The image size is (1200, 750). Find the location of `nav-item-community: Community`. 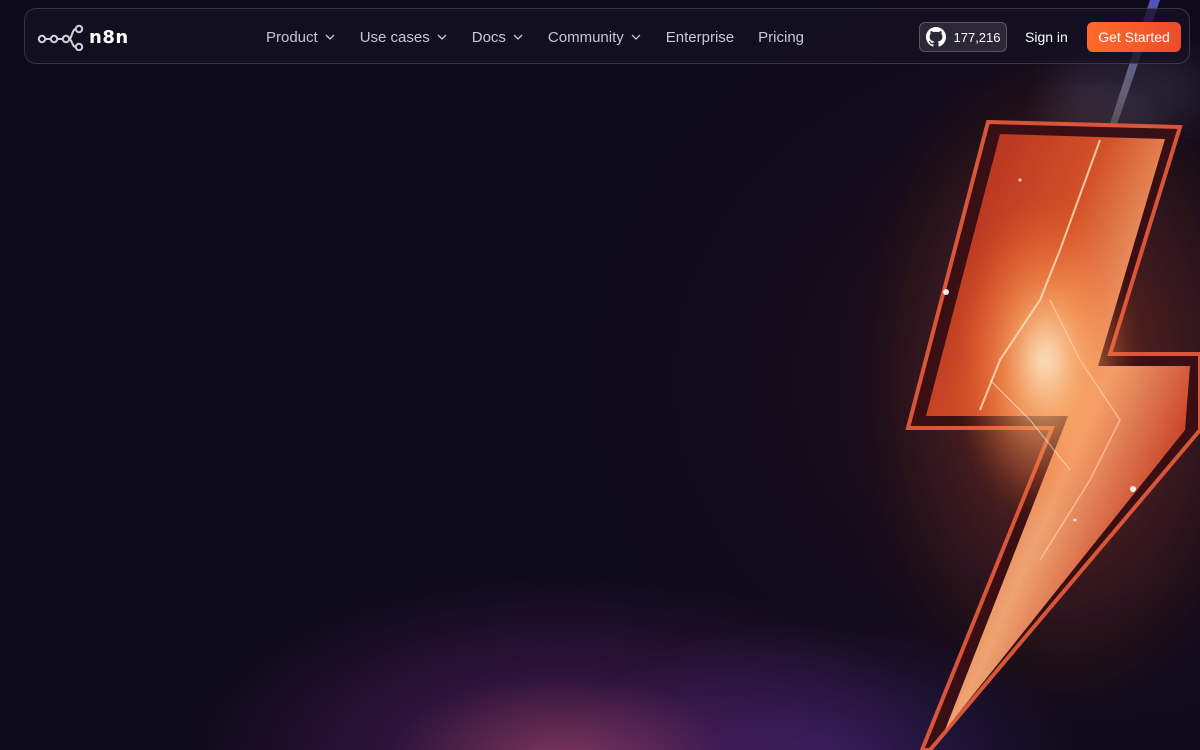

nav-item-community: Community is located at coordinates (595, 37).